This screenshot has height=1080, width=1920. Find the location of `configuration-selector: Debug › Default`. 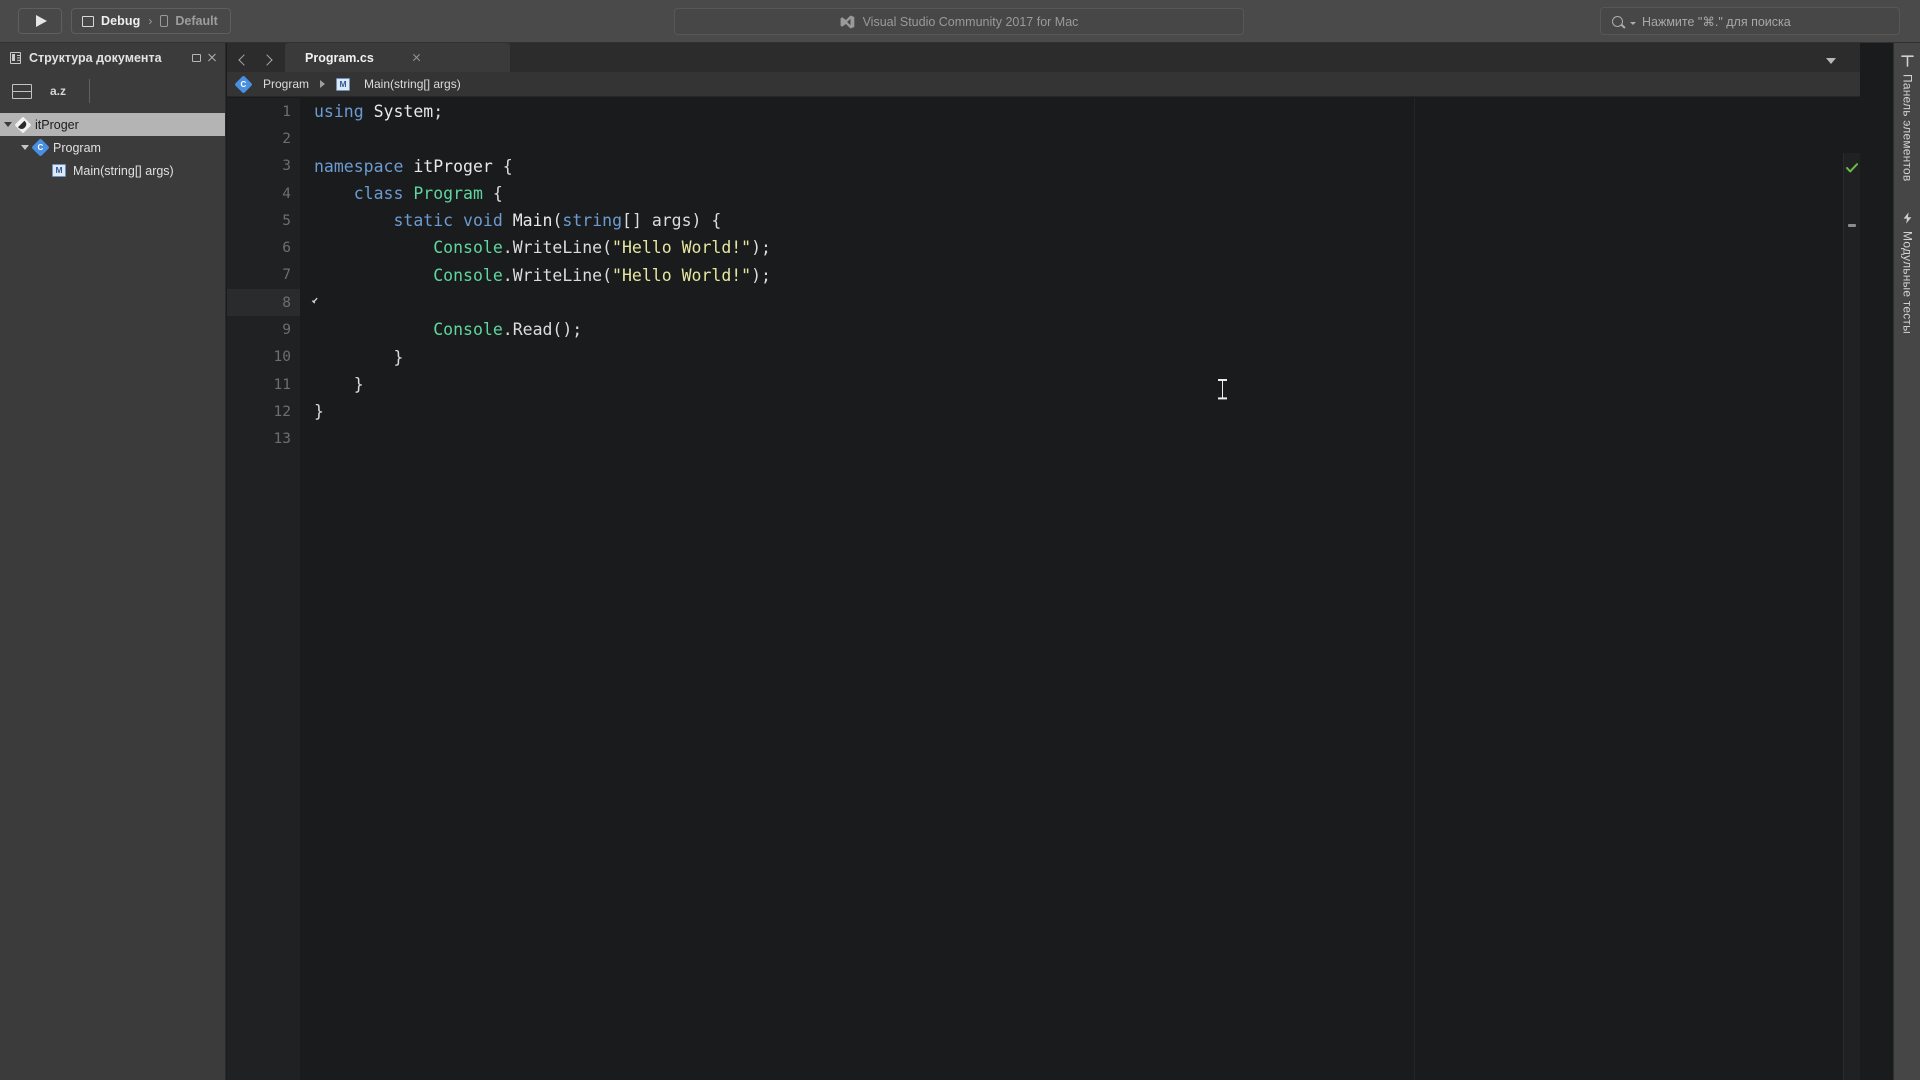

configuration-selector: Debug › Default is located at coordinates (151, 21).